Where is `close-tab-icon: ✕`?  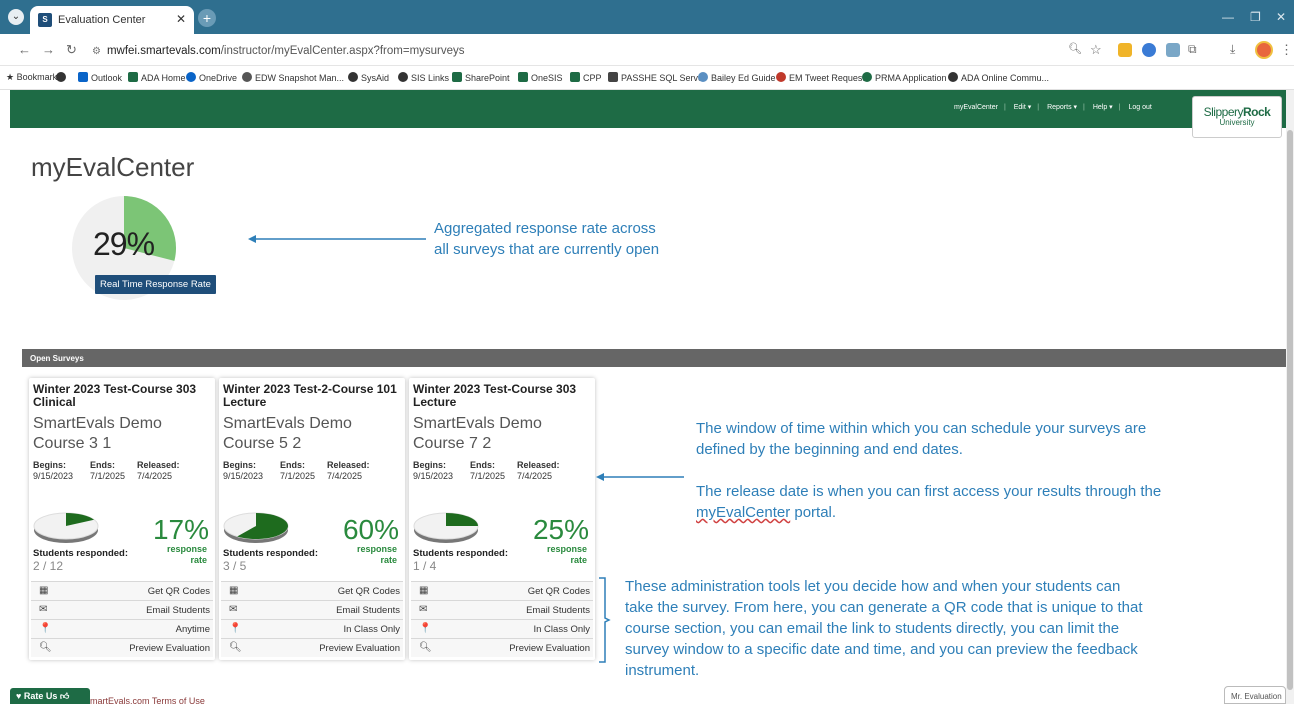 close-tab-icon: ✕ is located at coordinates (181, 19).